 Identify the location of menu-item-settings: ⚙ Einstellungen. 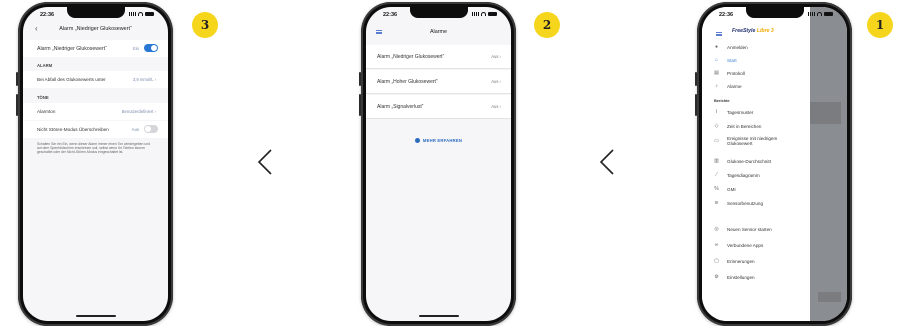
(760, 278).